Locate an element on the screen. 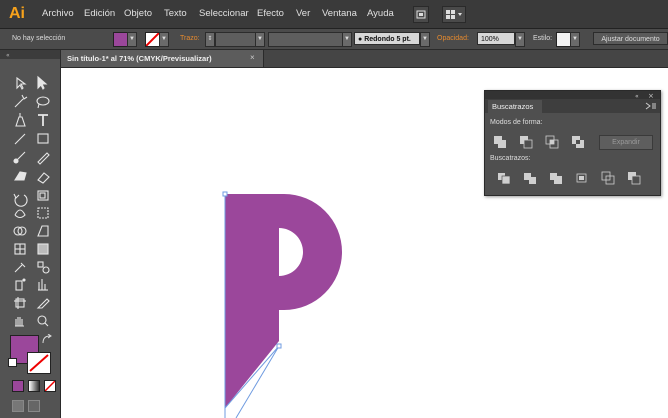  swap-fill-stroke-icon is located at coordinates (47, 340).